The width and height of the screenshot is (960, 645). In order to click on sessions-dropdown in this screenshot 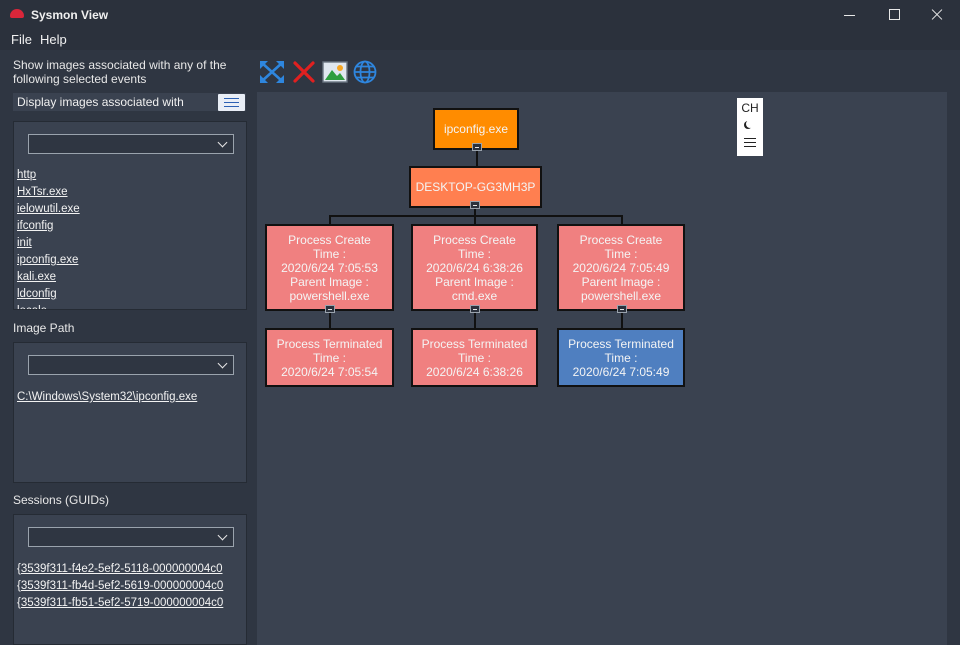, I will do `click(131, 537)`.